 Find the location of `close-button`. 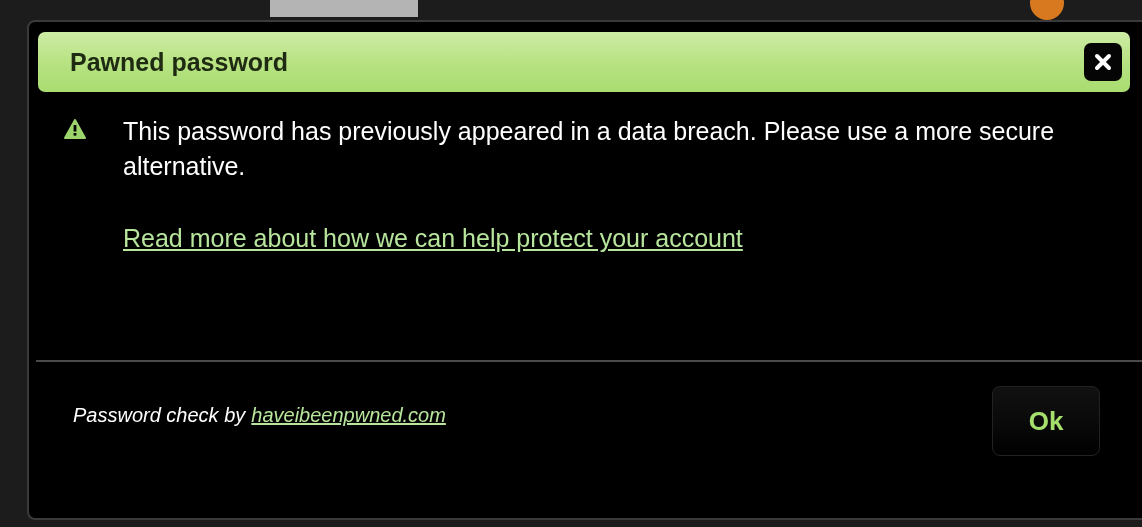

close-button is located at coordinates (1103, 62).